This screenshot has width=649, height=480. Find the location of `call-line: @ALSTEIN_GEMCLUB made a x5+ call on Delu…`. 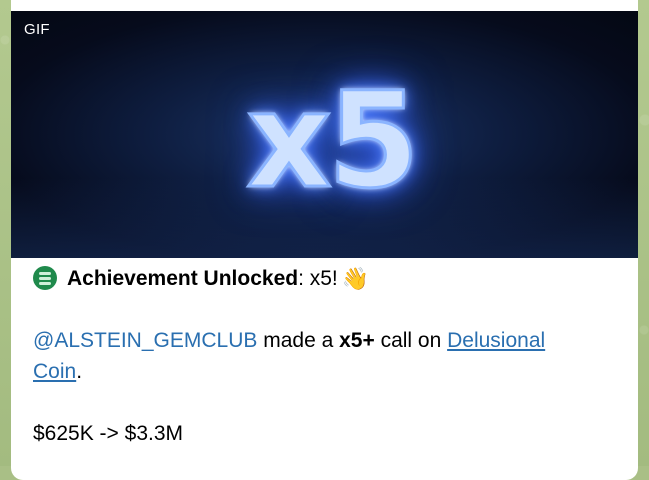

call-line: @ALSTEIN_GEMCLUB made a x5+ call on Delu… is located at coordinates (333, 356).